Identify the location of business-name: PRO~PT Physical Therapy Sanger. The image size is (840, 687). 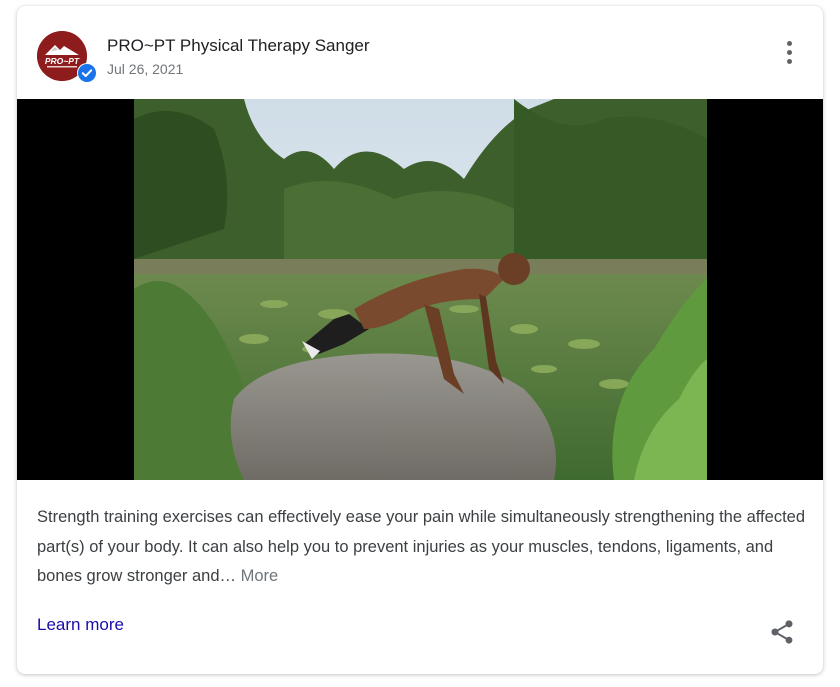
(238, 46).